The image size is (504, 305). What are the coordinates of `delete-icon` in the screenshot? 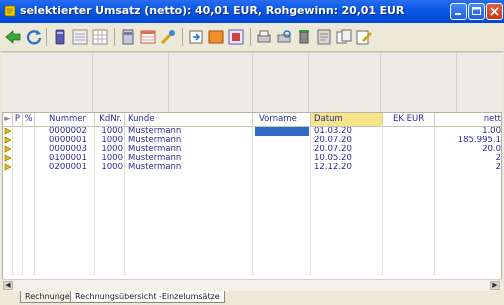 It's located at (304, 37).